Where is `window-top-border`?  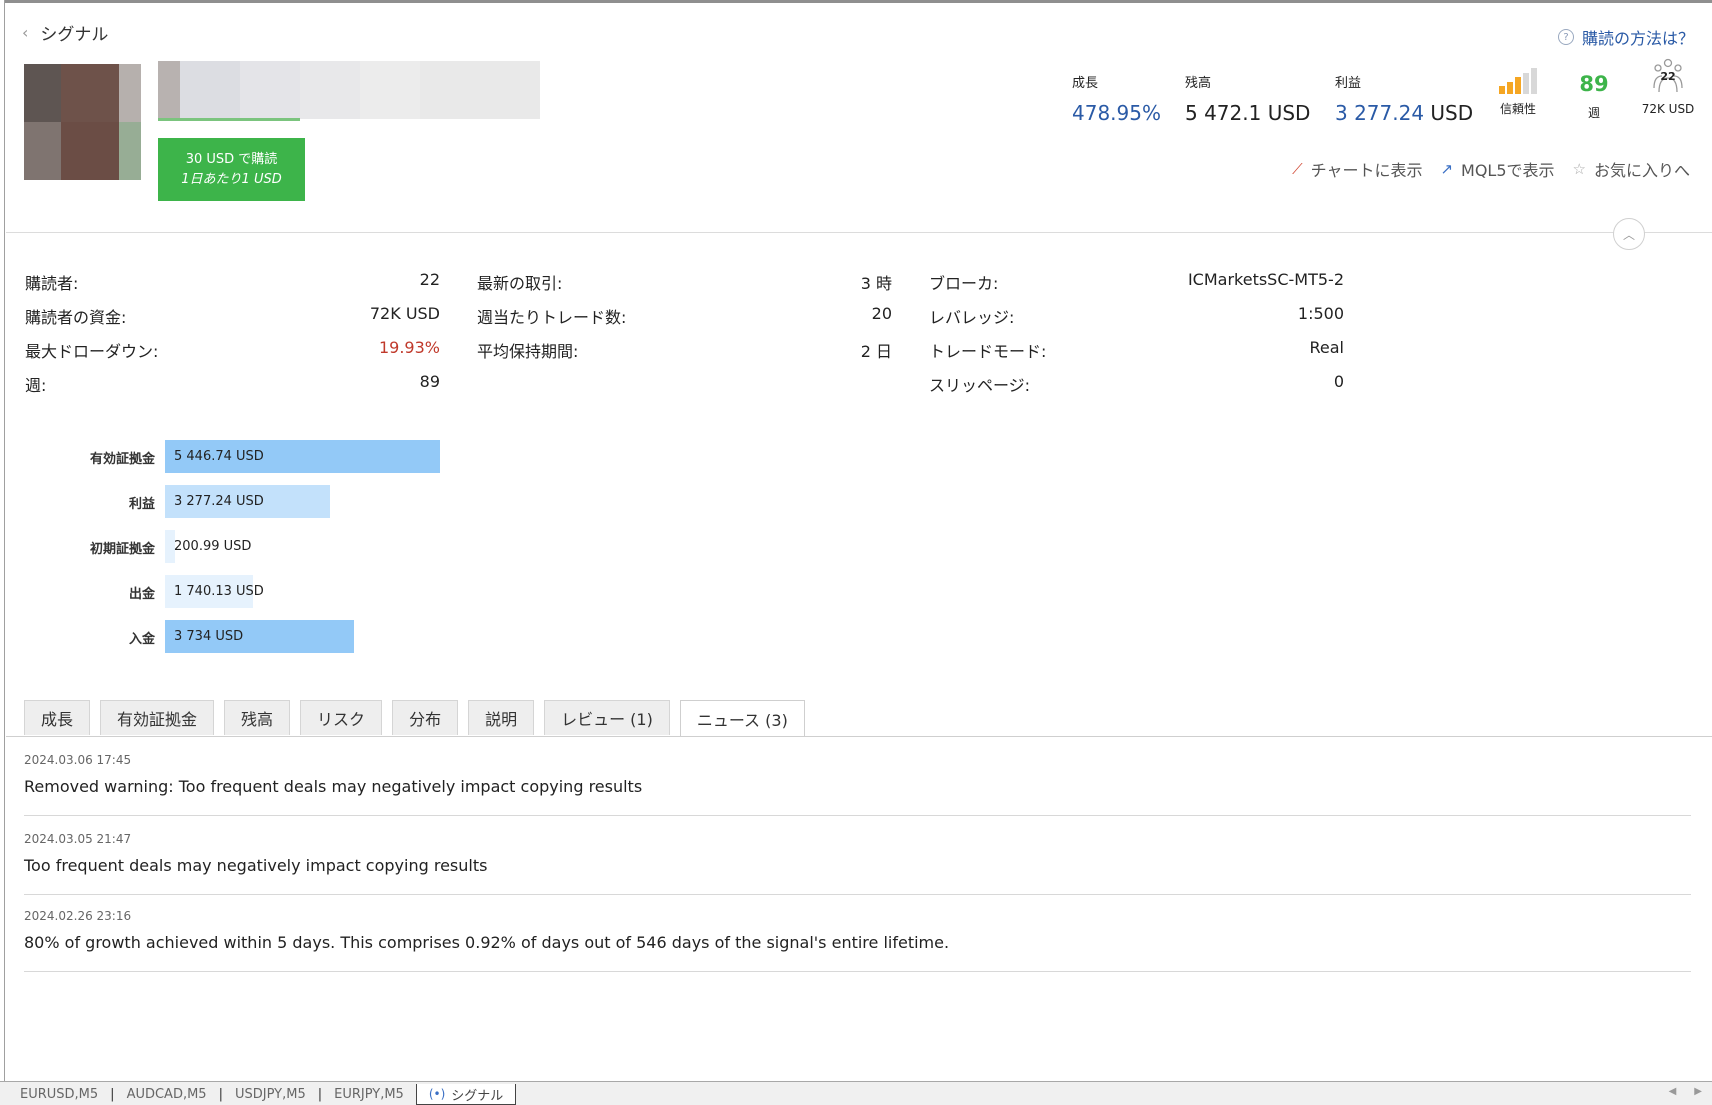
window-top-border is located at coordinates (856, 1).